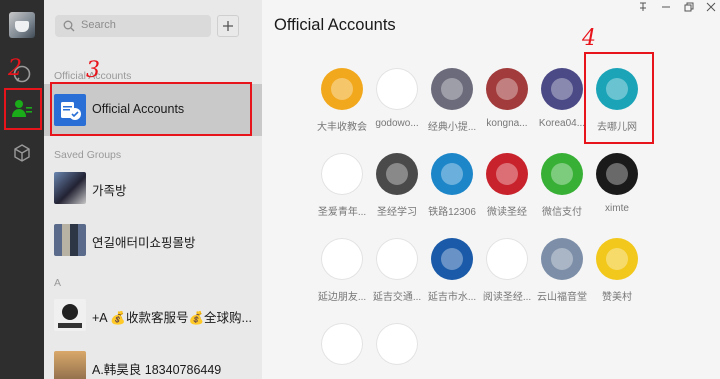 The image size is (720, 379). What do you see at coordinates (643, 8) in the screenshot?
I see `pin-icon` at bounding box center [643, 8].